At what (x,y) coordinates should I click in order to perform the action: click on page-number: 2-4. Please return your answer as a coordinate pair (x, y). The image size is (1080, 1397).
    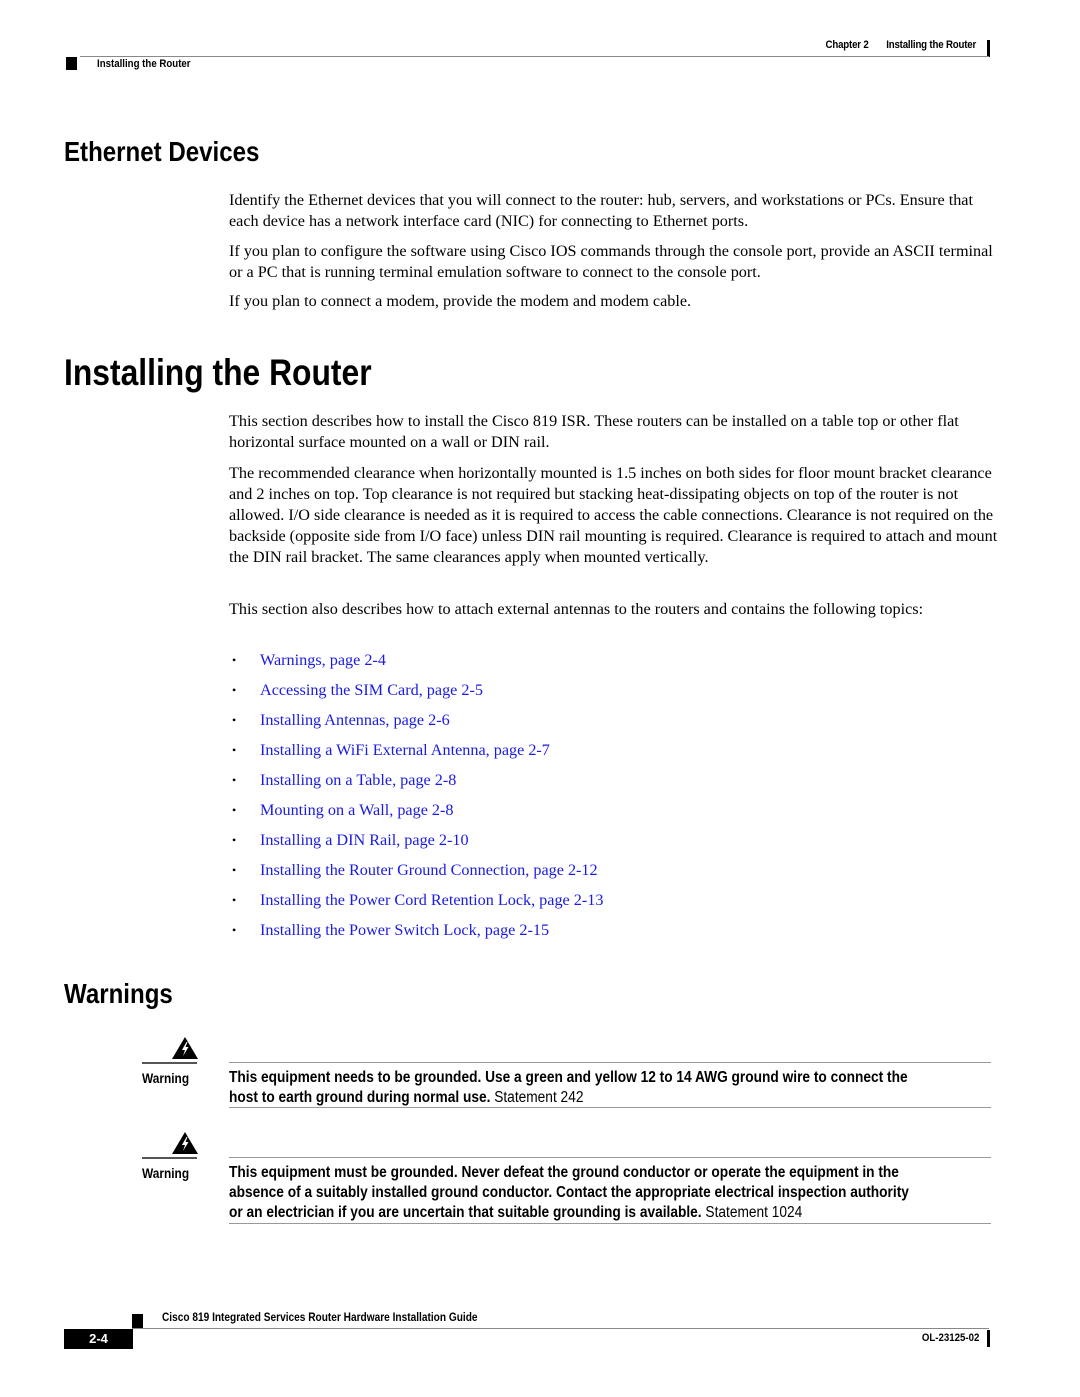
    Looking at the image, I should click on (98, 1339).